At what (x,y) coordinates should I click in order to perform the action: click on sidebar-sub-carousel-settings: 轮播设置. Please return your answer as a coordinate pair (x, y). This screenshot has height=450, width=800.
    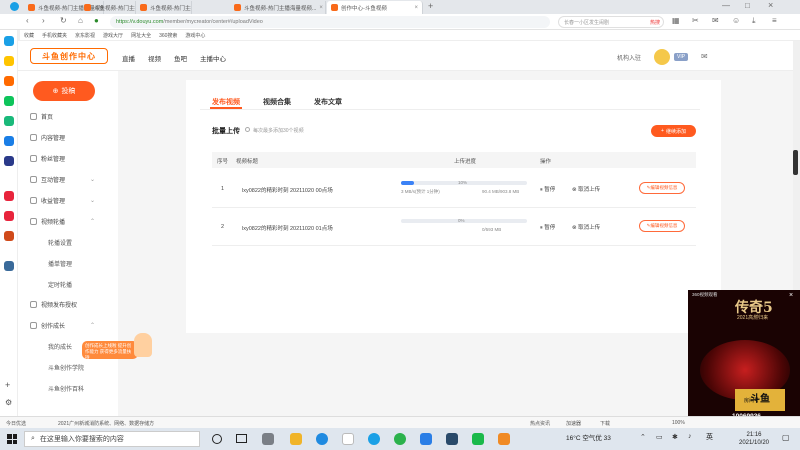
    Looking at the image, I should click on (60, 242).